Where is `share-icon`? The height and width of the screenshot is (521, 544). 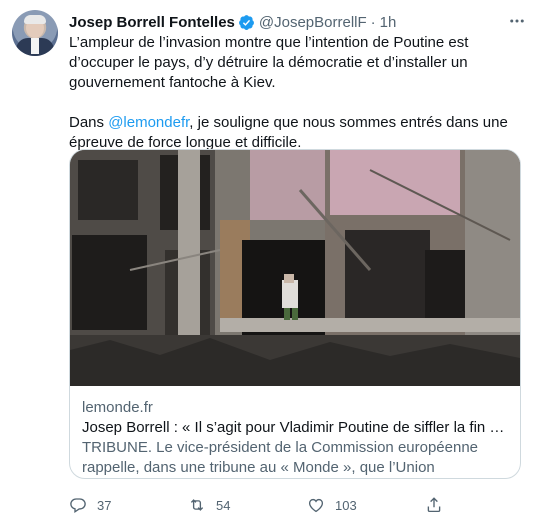 share-icon is located at coordinates (434, 505).